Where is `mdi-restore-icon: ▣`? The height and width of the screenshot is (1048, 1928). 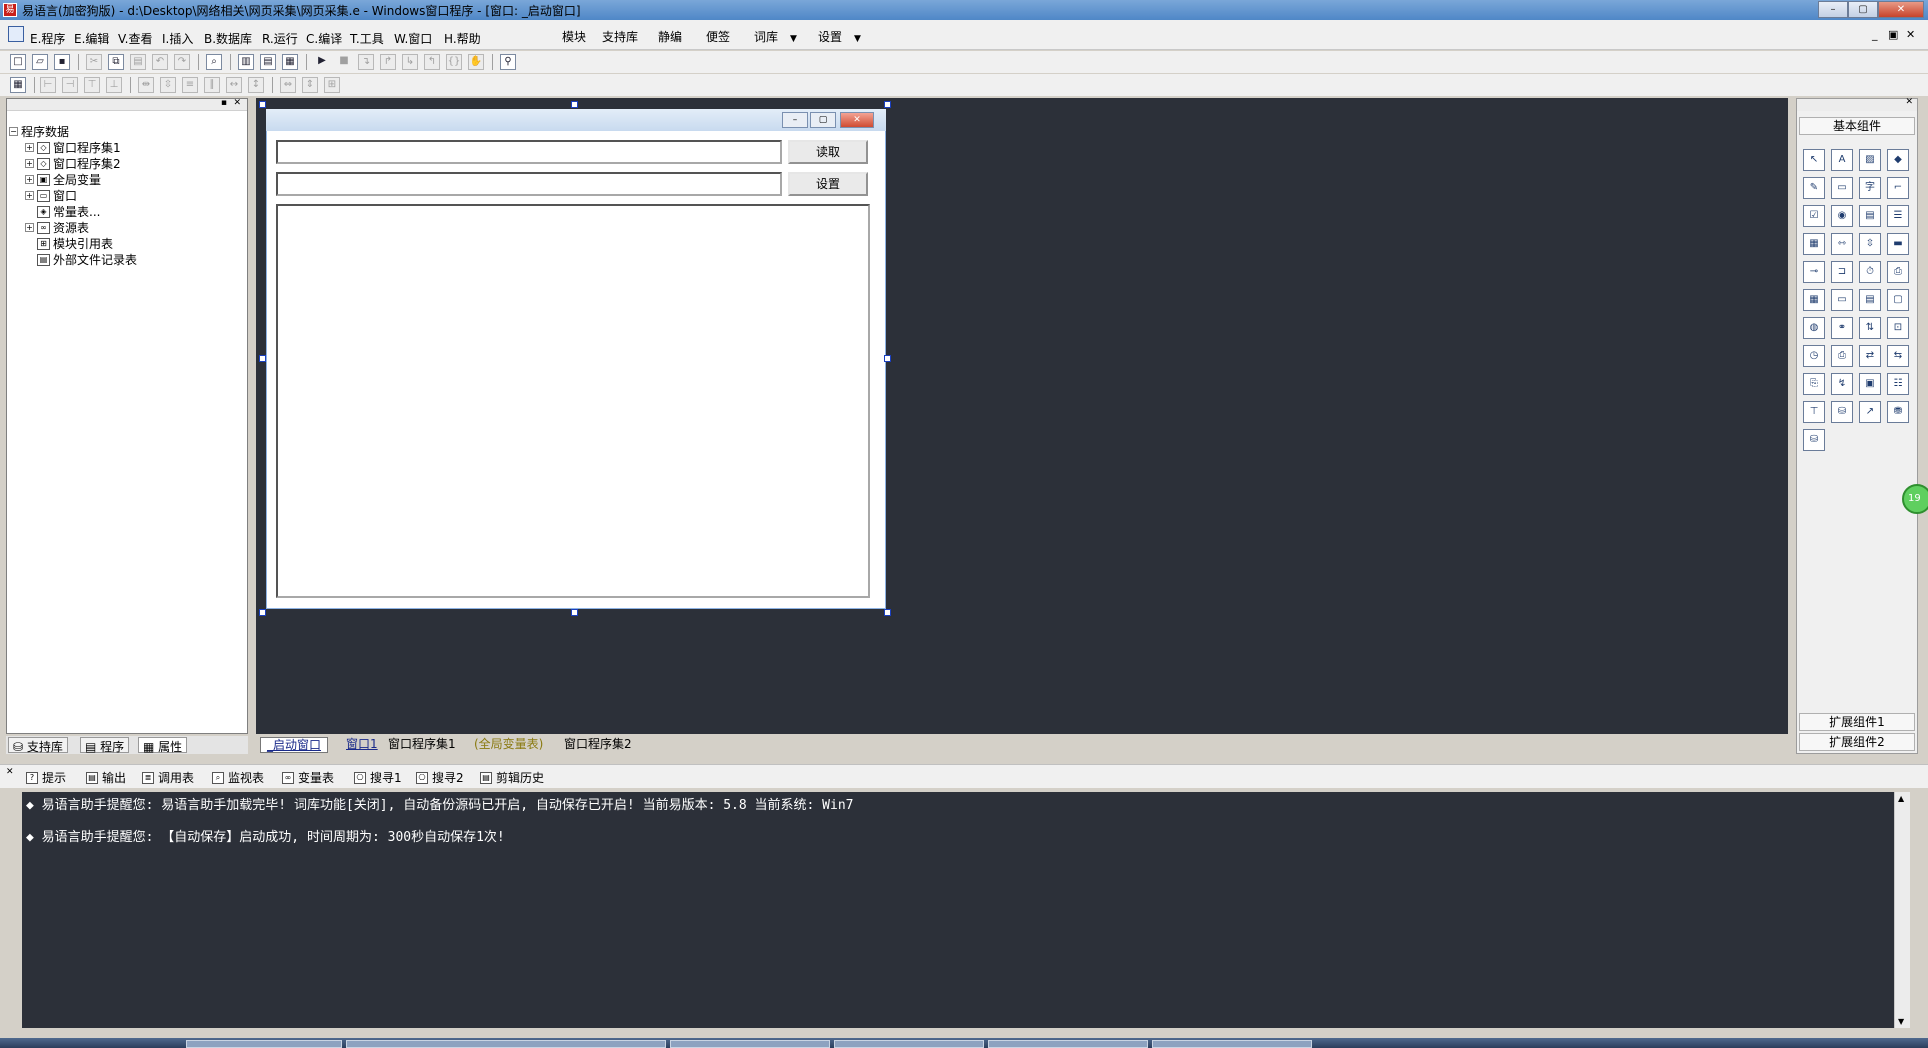 mdi-restore-icon: ▣ is located at coordinates (1893, 34).